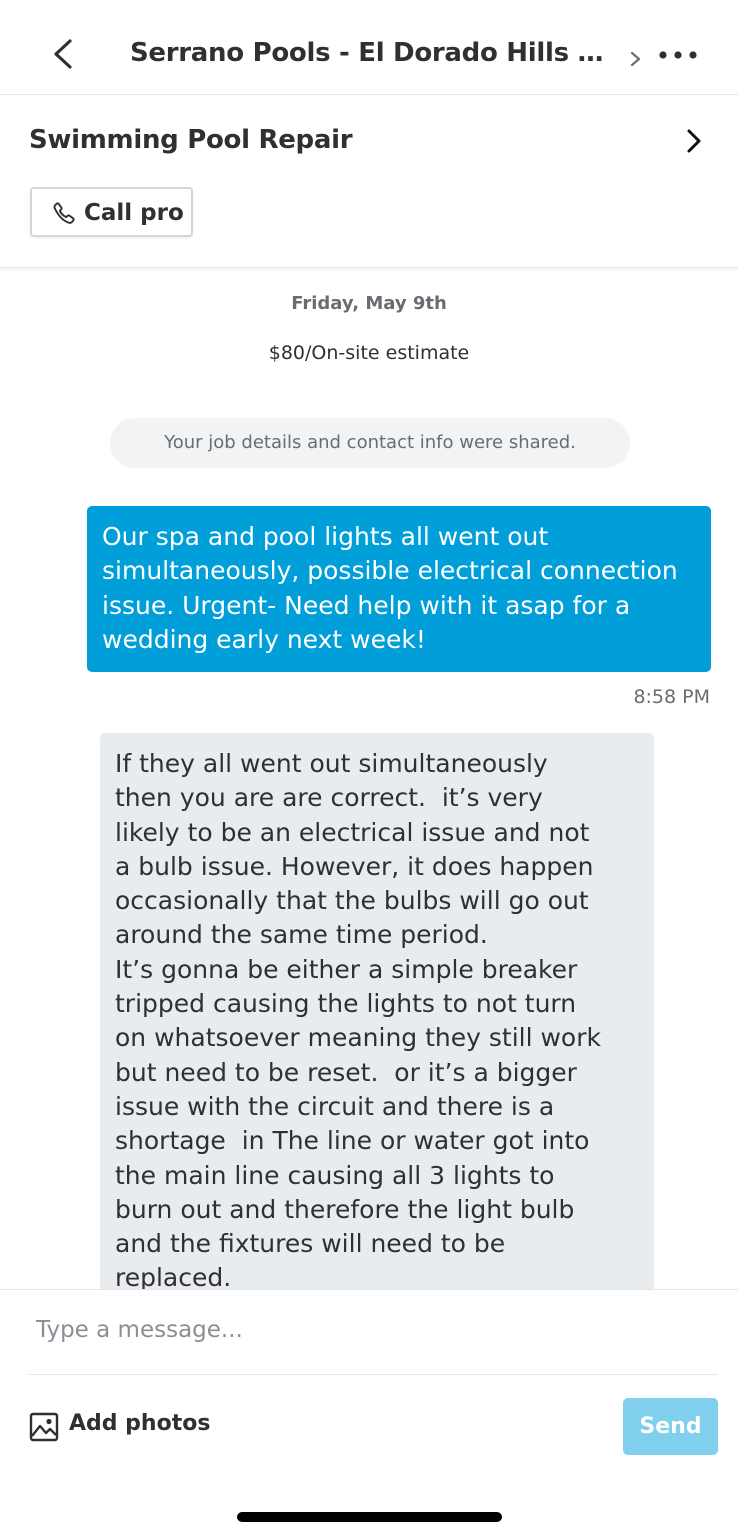  I want to click on add-photos-label: Add photos, so click(140, 1423).